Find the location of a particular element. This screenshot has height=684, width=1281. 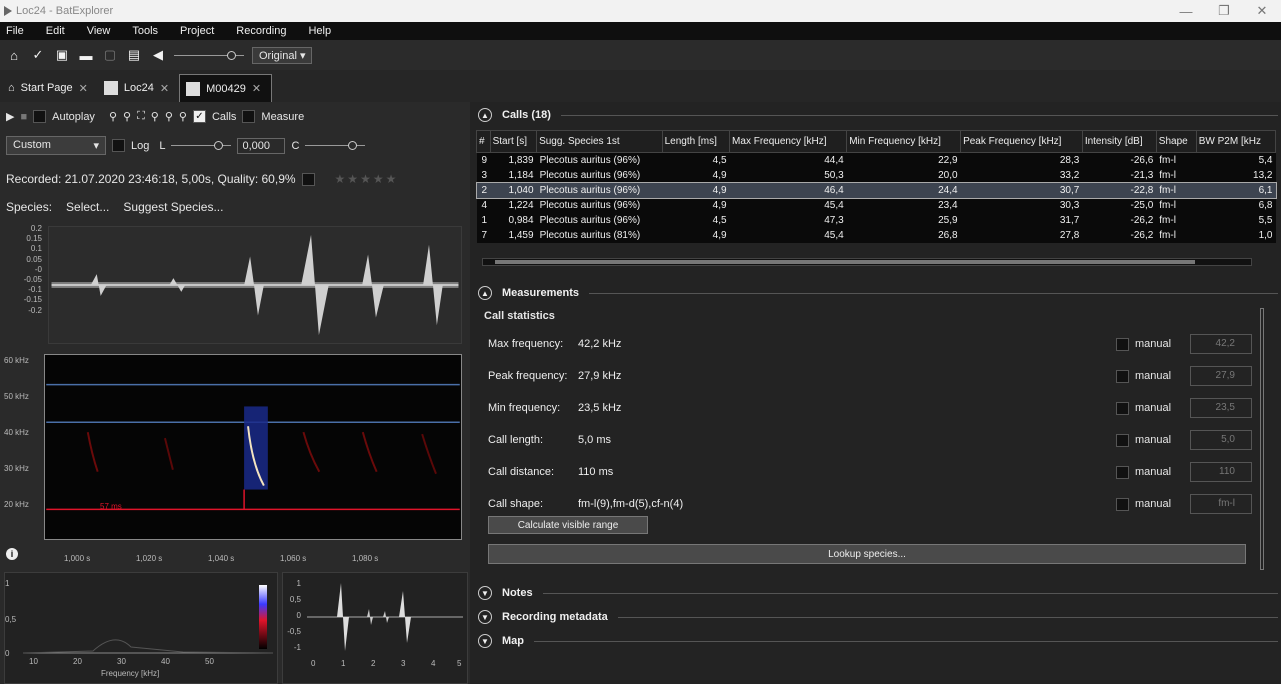

calls-section-header: ▲ Calls (18) is located at coordinates (878, 115).